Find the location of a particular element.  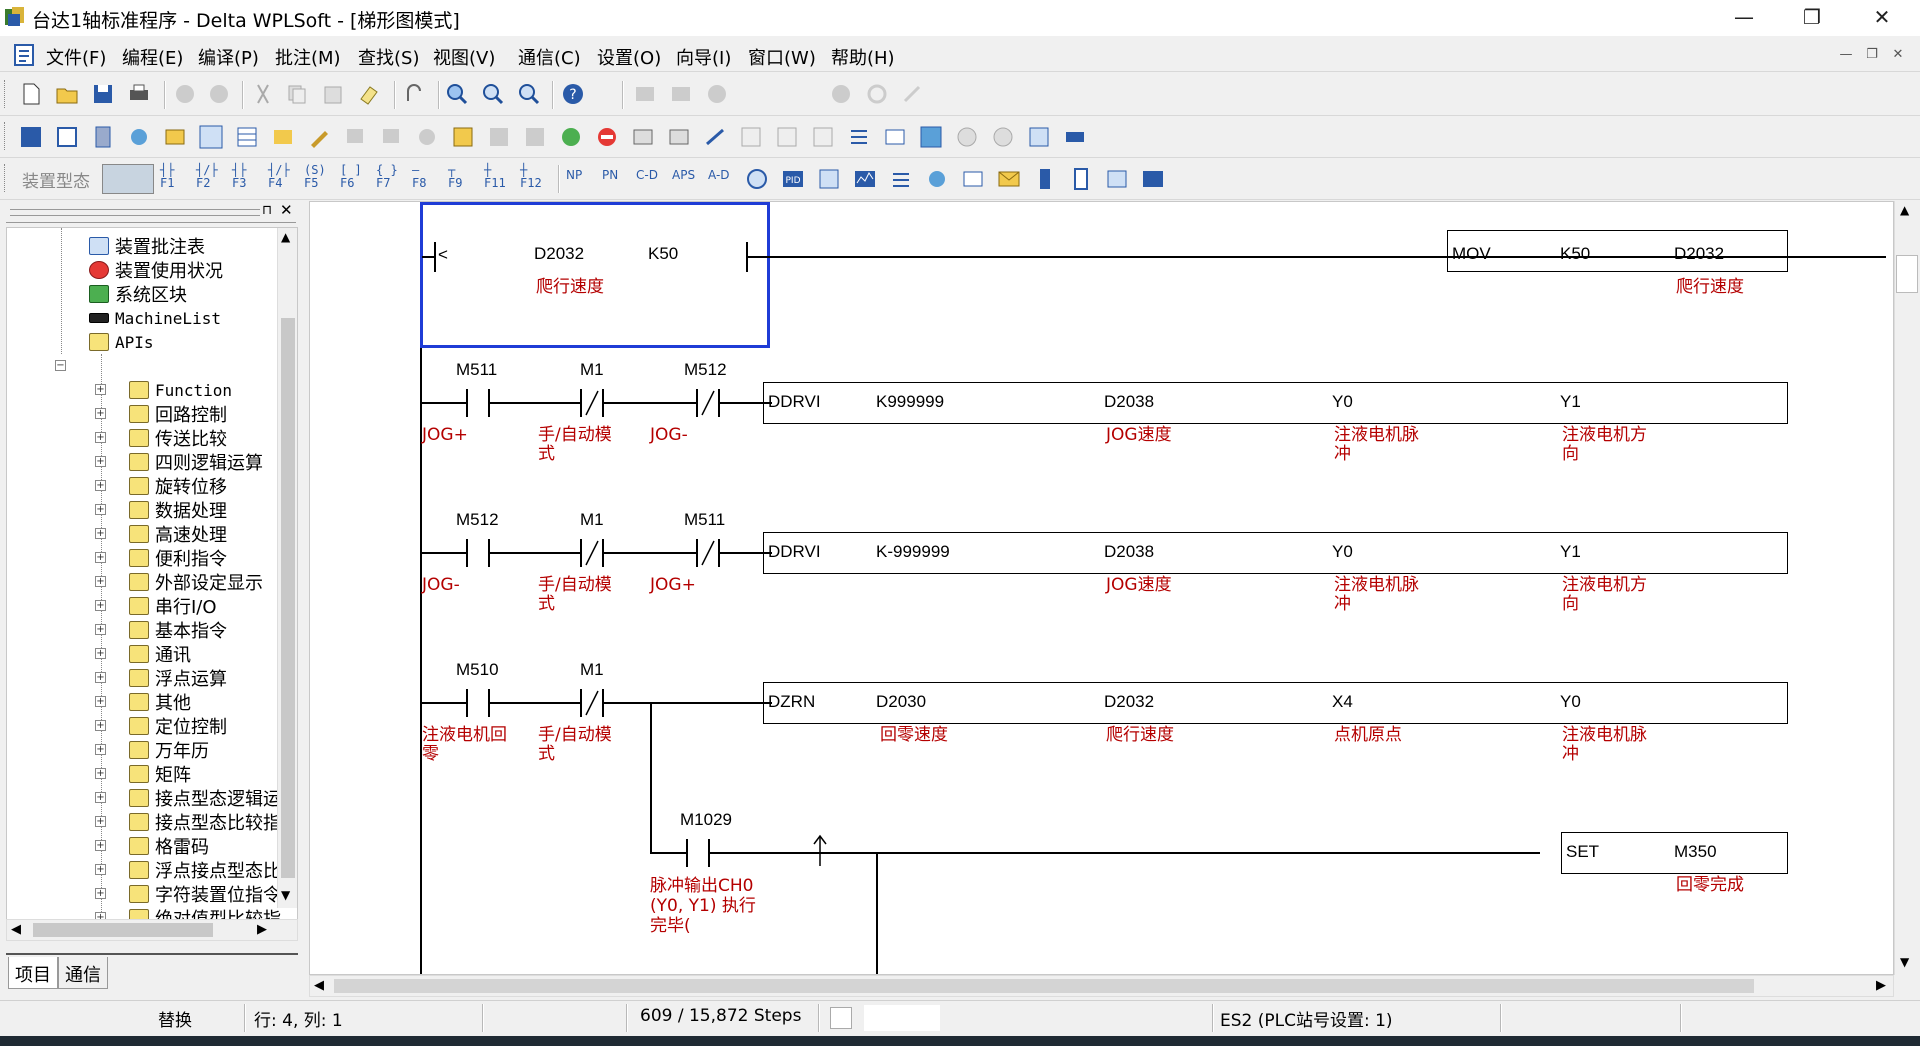

window-icon is located at coordinates (931, 137).